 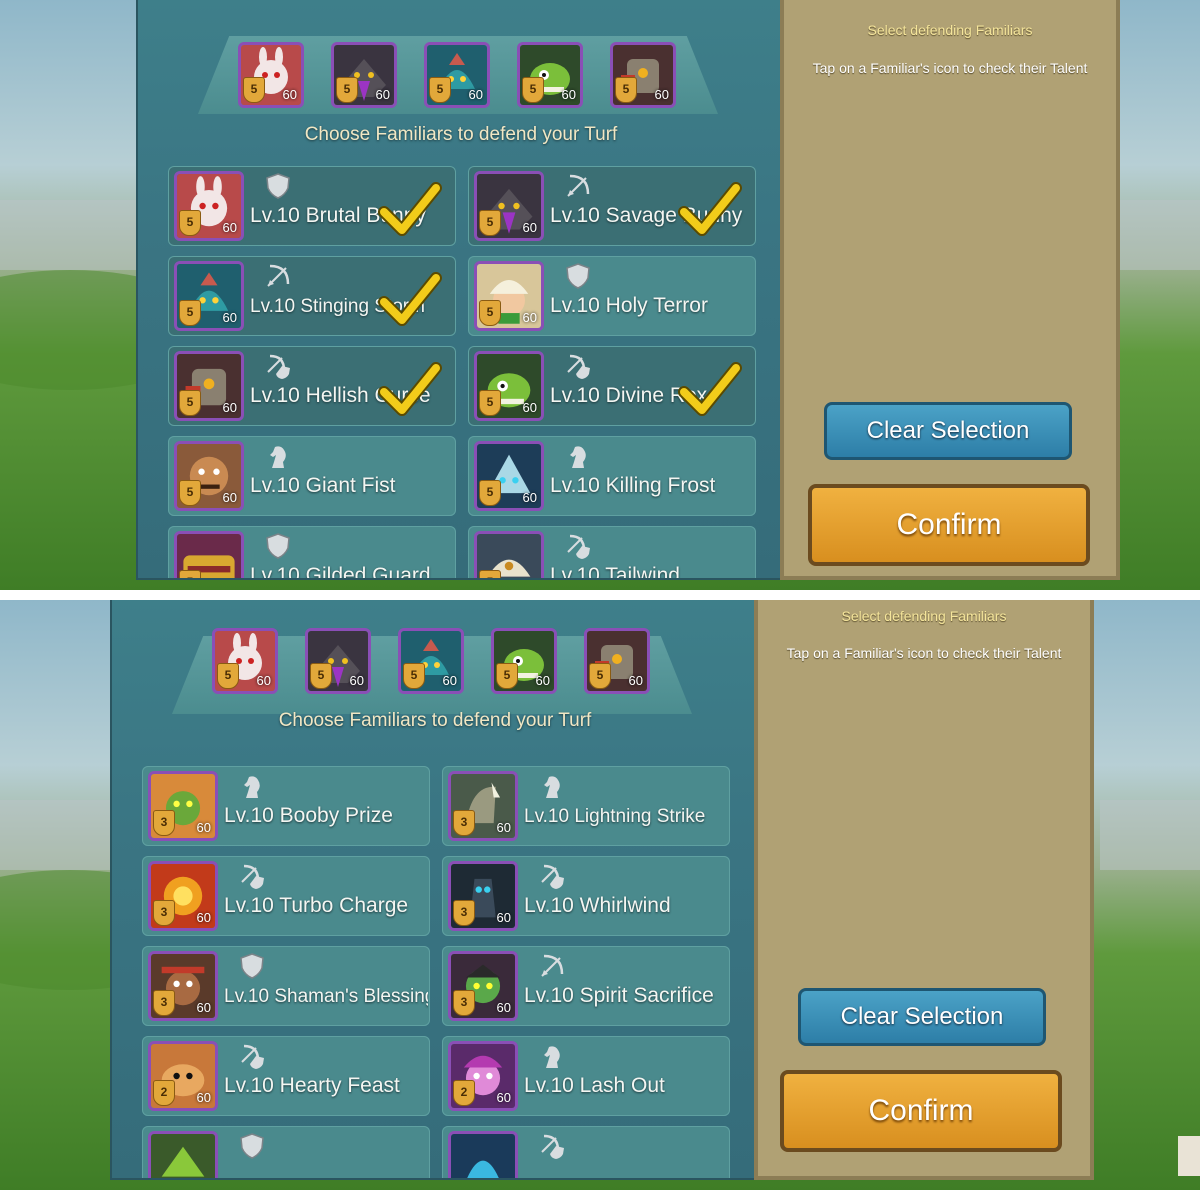 What do you see at coordinates (612, 386) in the screenshot?
I see `familiar-card: 5 60 Lv.10 Divine Rex` at bounding box center [612, 386].